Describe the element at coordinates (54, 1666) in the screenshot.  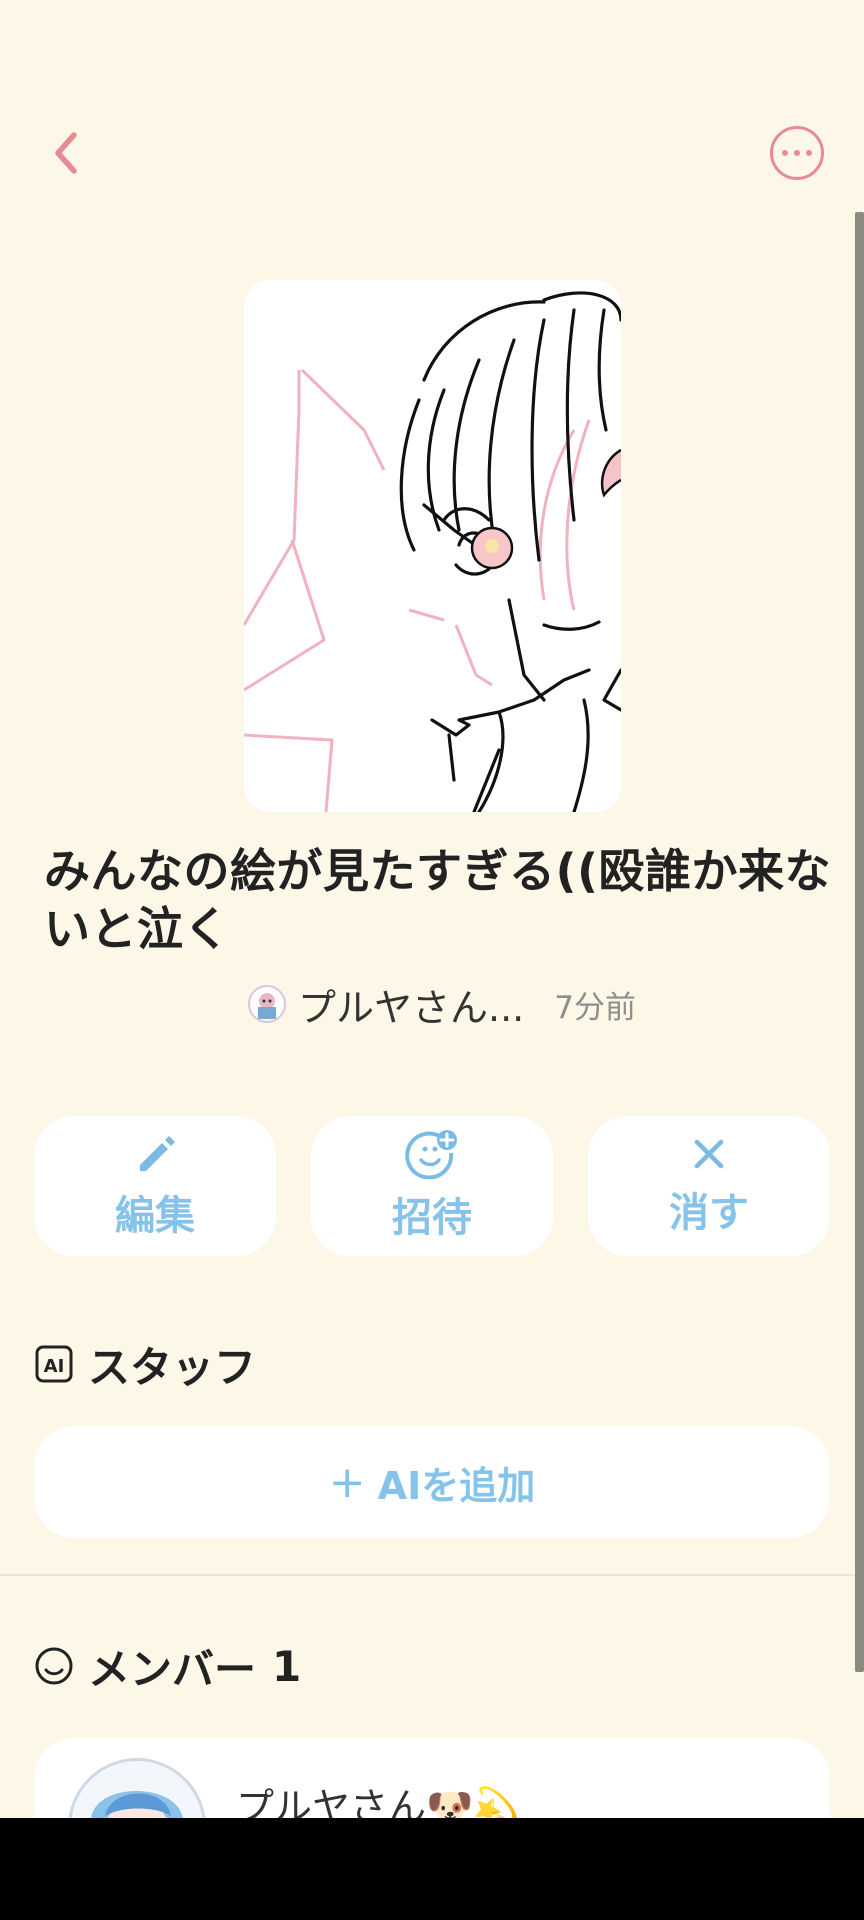
I see `smile-face-icon` at that location.